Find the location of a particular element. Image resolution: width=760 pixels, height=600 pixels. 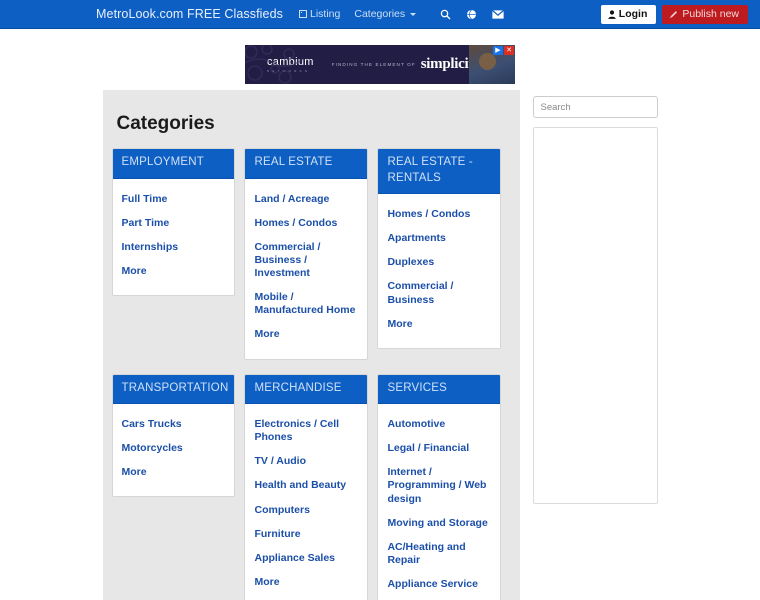

search-icon is located at coordinates (445, 14).